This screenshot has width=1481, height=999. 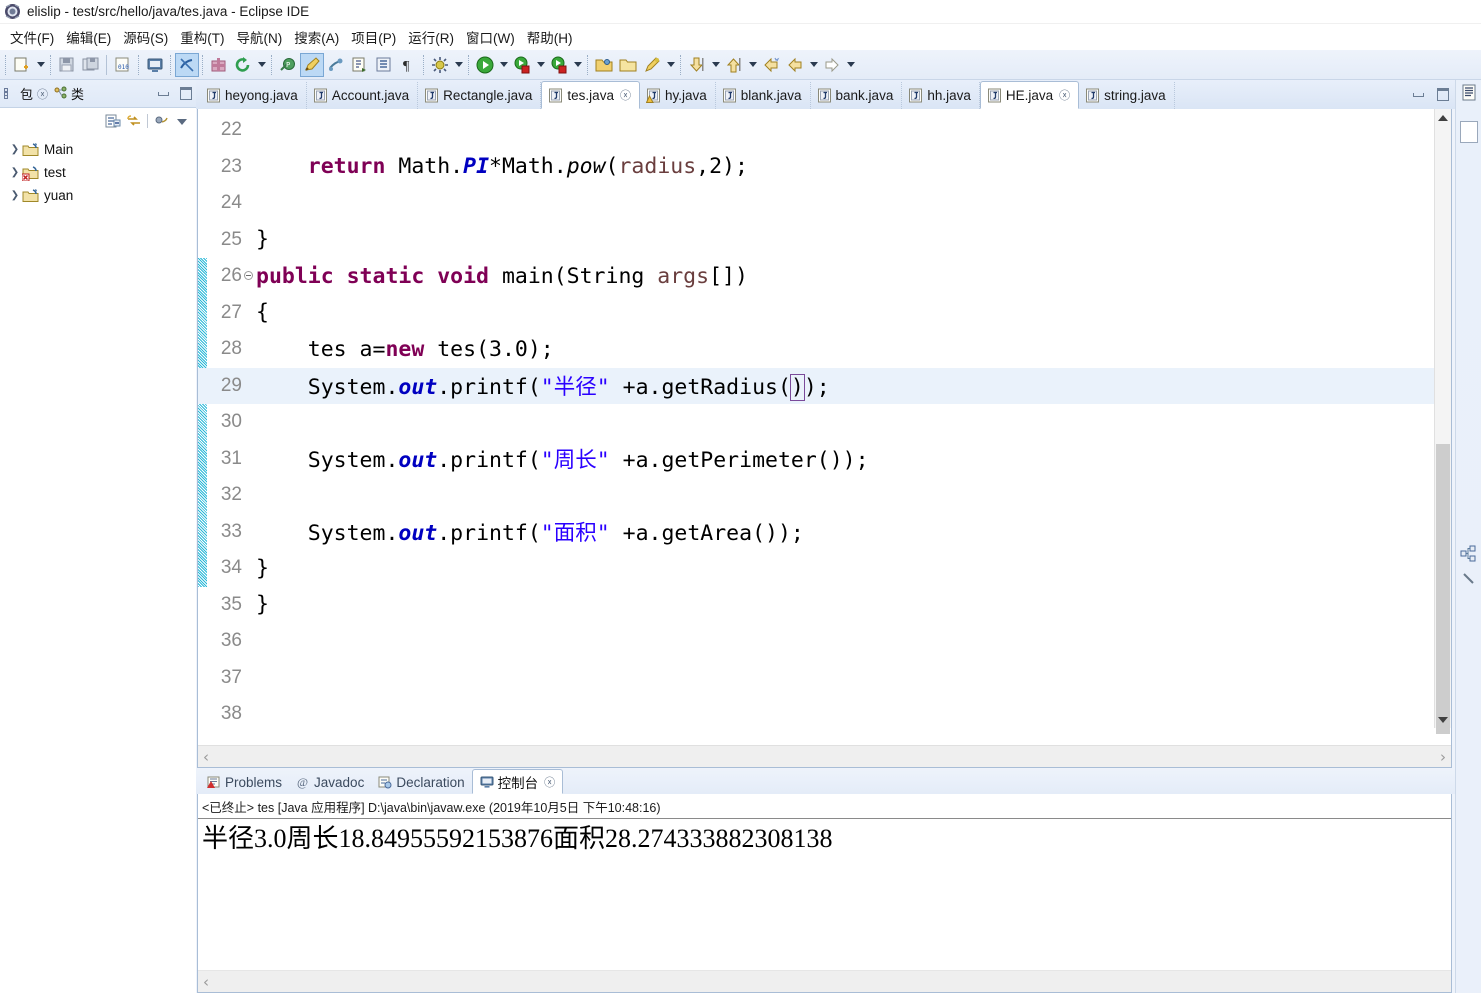 What do you see at coordinates (763, 95) in the screenshot?
I see `editor-tab-blank-java: blank.java` at bounding box center [763, 95].